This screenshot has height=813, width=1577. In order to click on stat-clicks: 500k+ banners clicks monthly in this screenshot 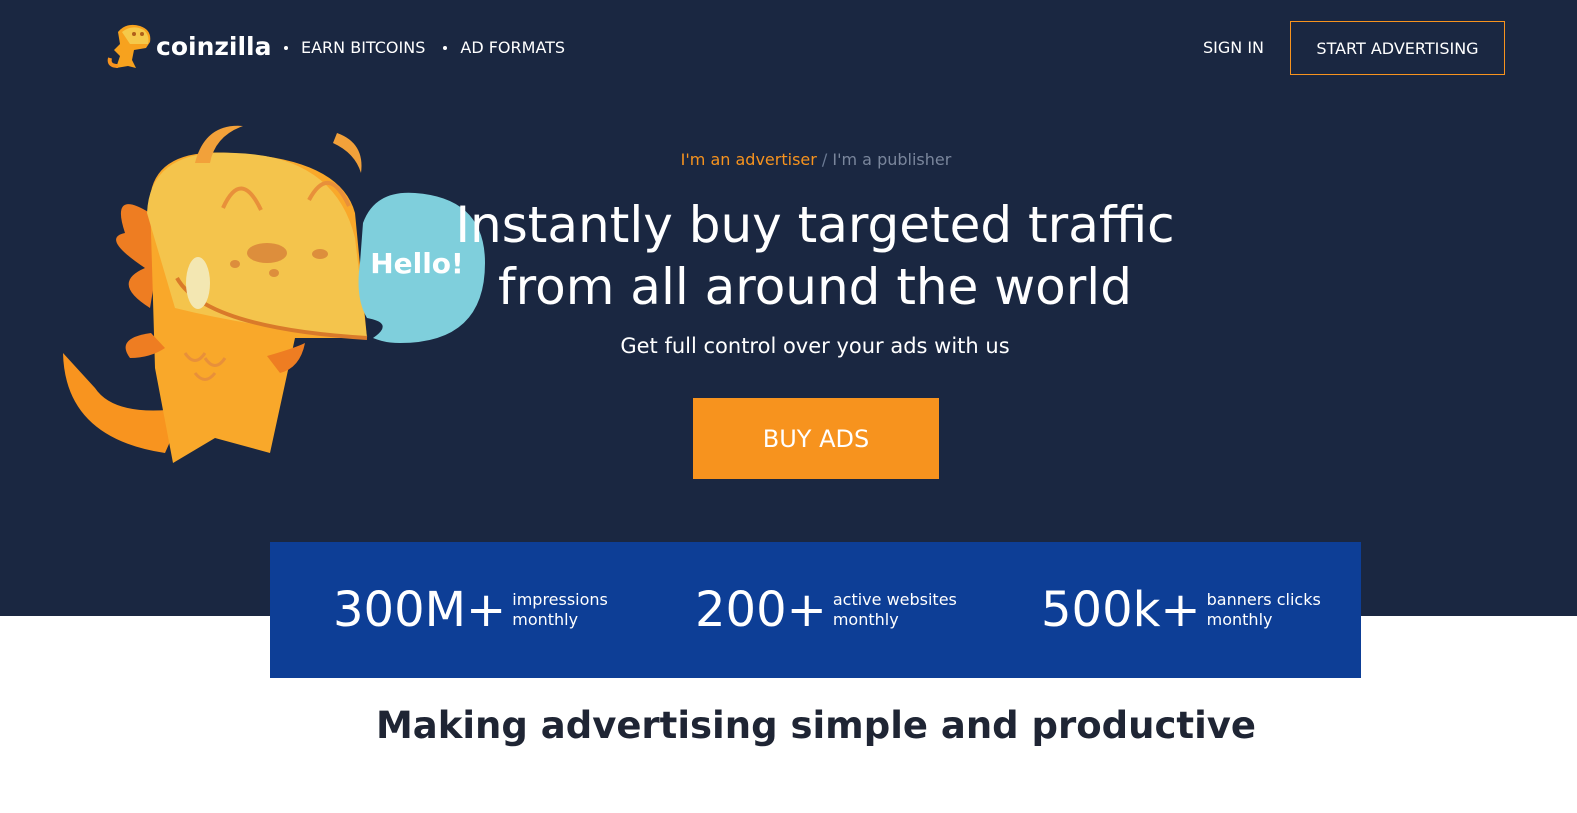, I will do `click(1181, 610)`.